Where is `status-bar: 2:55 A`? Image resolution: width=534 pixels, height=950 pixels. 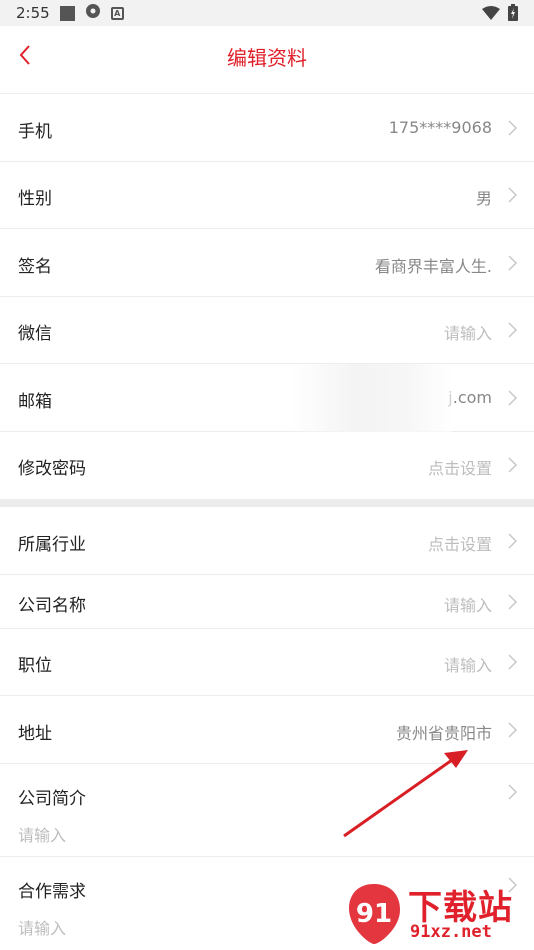 status-bar: 2:55 A is located at coordinates (267, 13).